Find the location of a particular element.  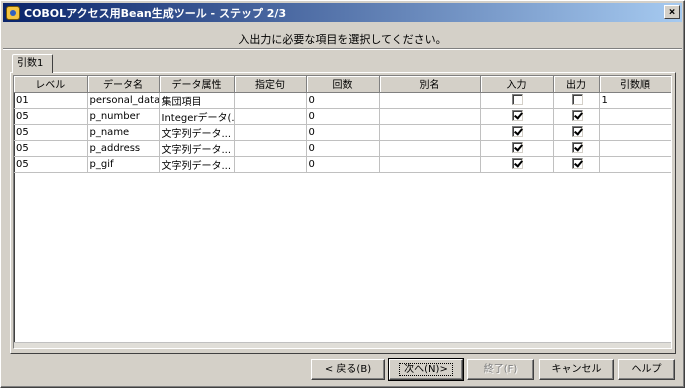

back-button: < 戻る(B) is located at coordinates (348, 369).